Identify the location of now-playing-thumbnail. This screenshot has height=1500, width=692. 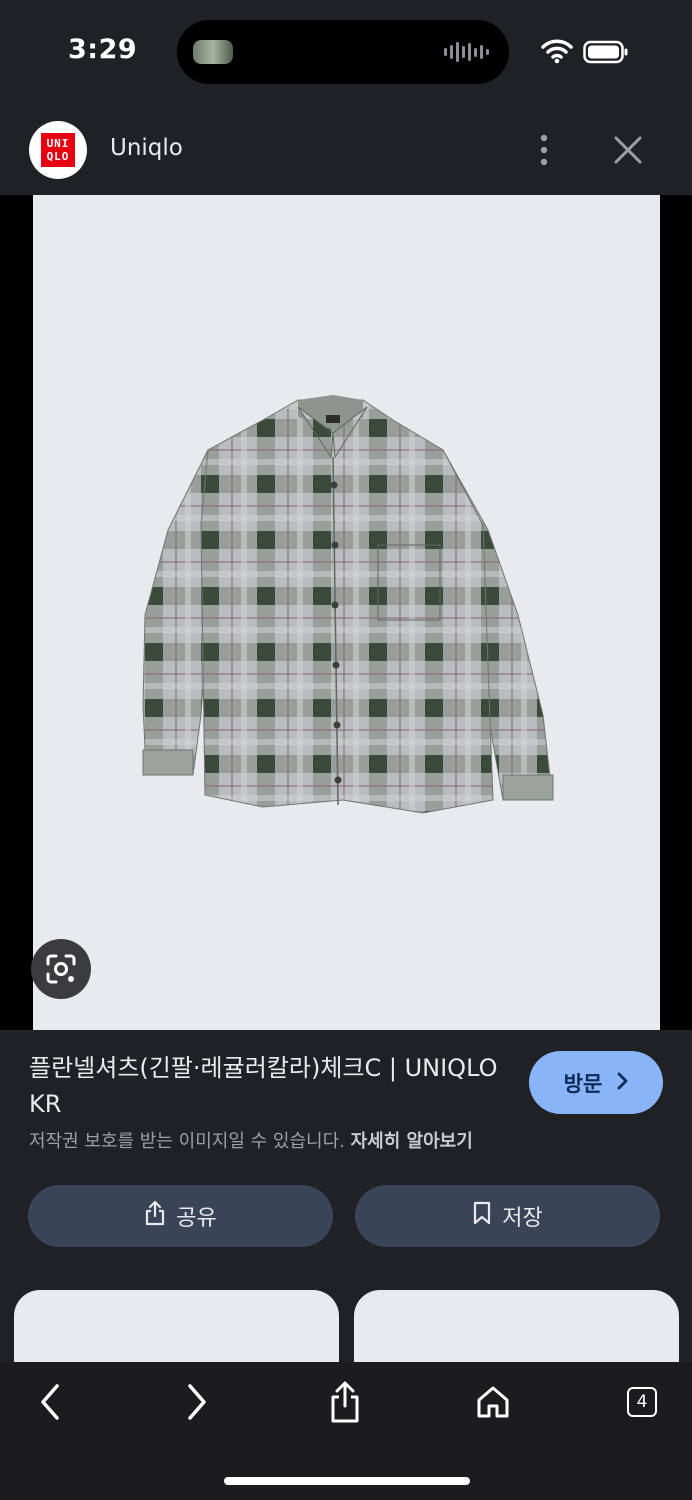
(213, 52).